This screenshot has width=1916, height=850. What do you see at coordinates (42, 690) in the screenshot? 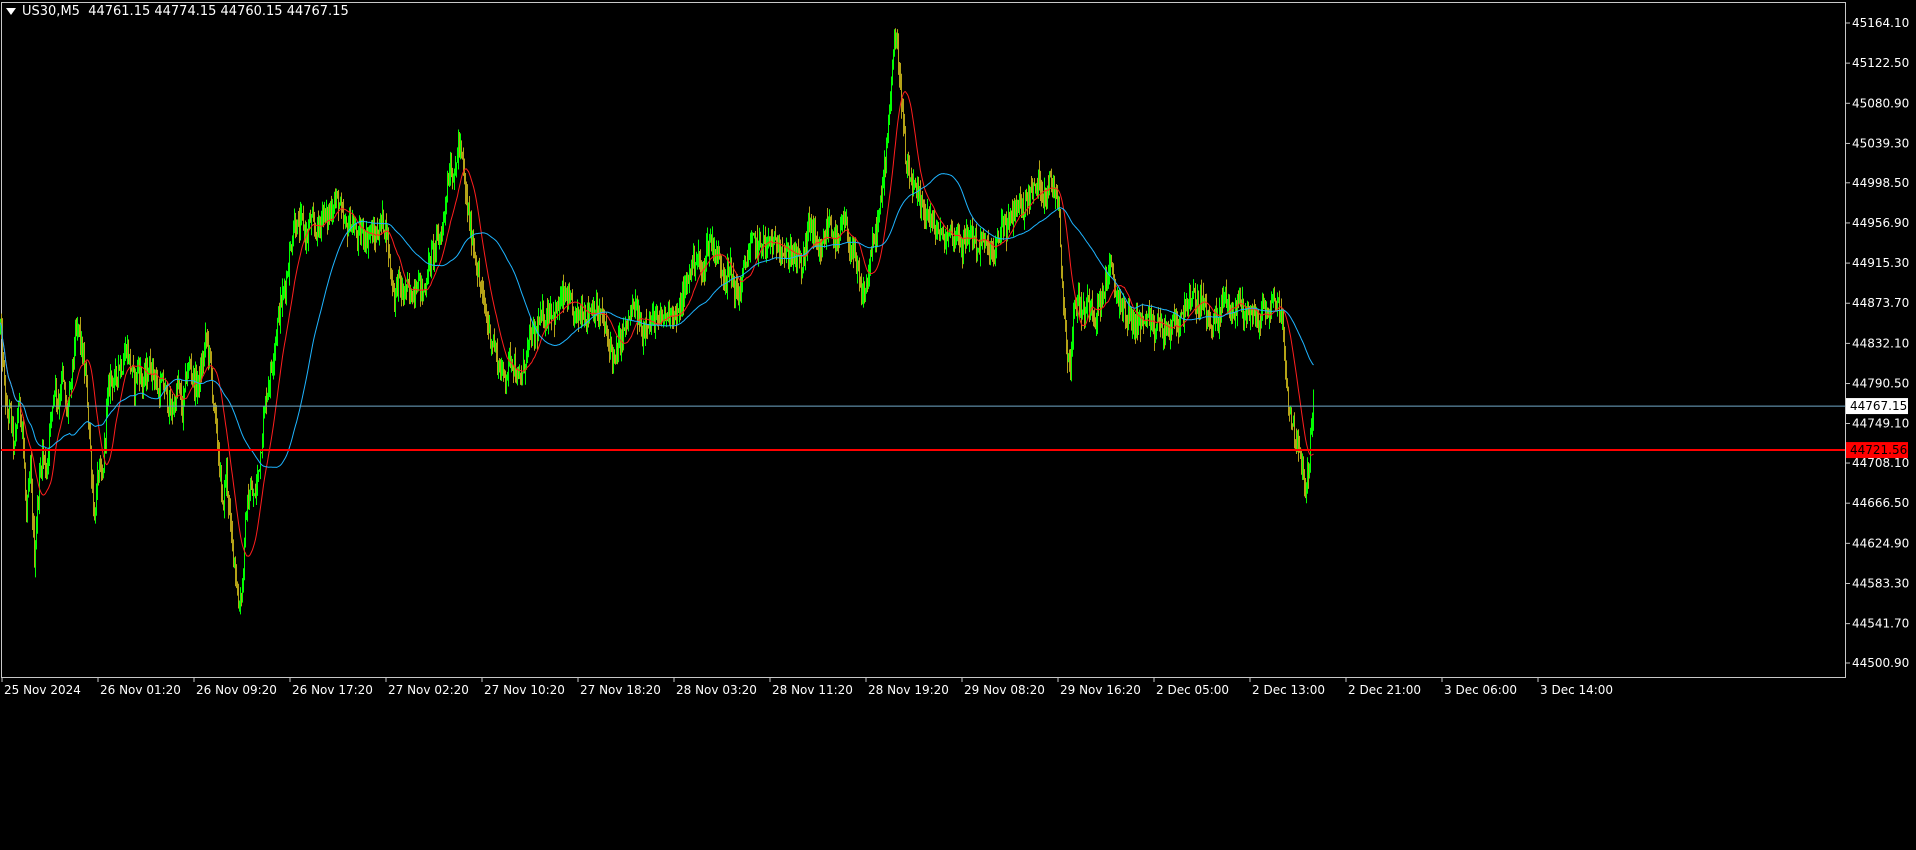
I see `x-tick-label: 25 Nov 2024` at bounding box center [42, 690].